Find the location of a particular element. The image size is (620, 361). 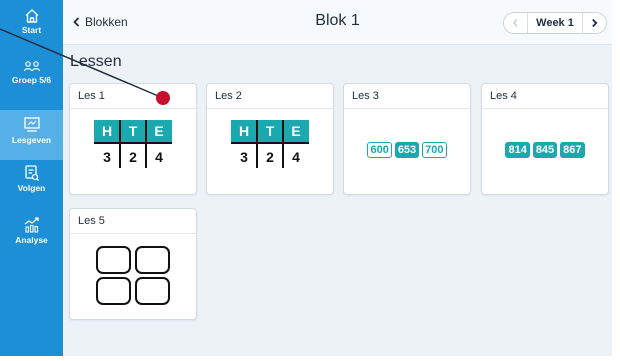

card-title: Les 4 is located at coordinates (503, 96).